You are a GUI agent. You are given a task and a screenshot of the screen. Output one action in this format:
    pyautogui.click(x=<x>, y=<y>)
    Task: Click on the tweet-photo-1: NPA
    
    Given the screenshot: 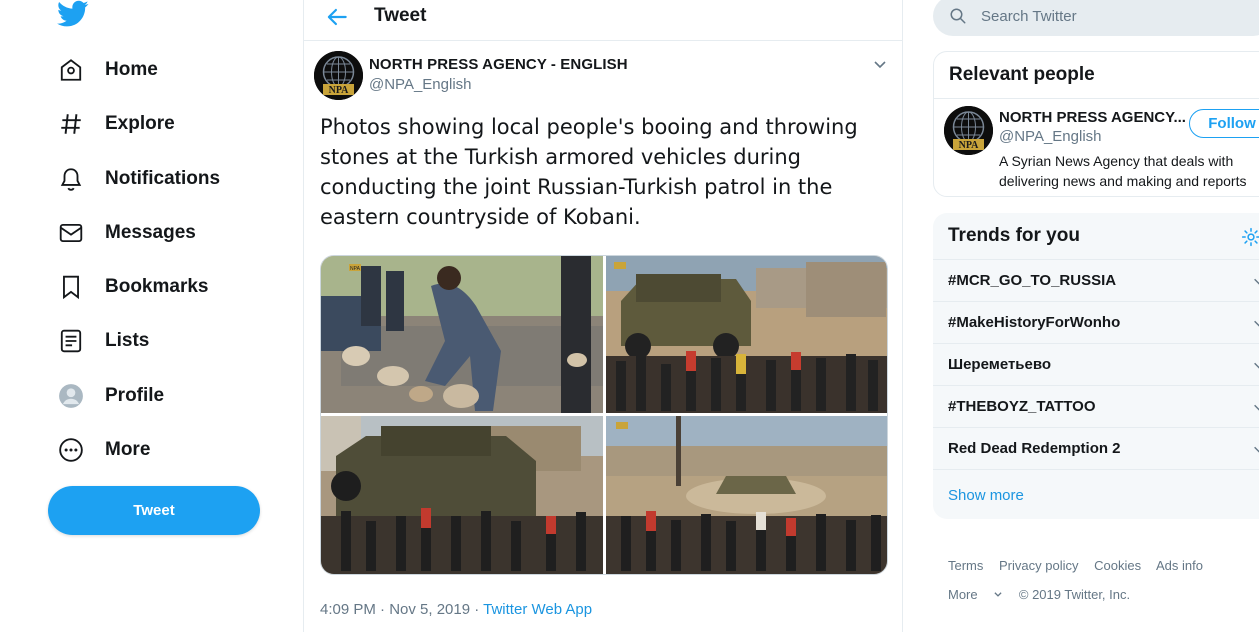 What is the action you would take?
    pyautogui.click(x=462, y=334)
    